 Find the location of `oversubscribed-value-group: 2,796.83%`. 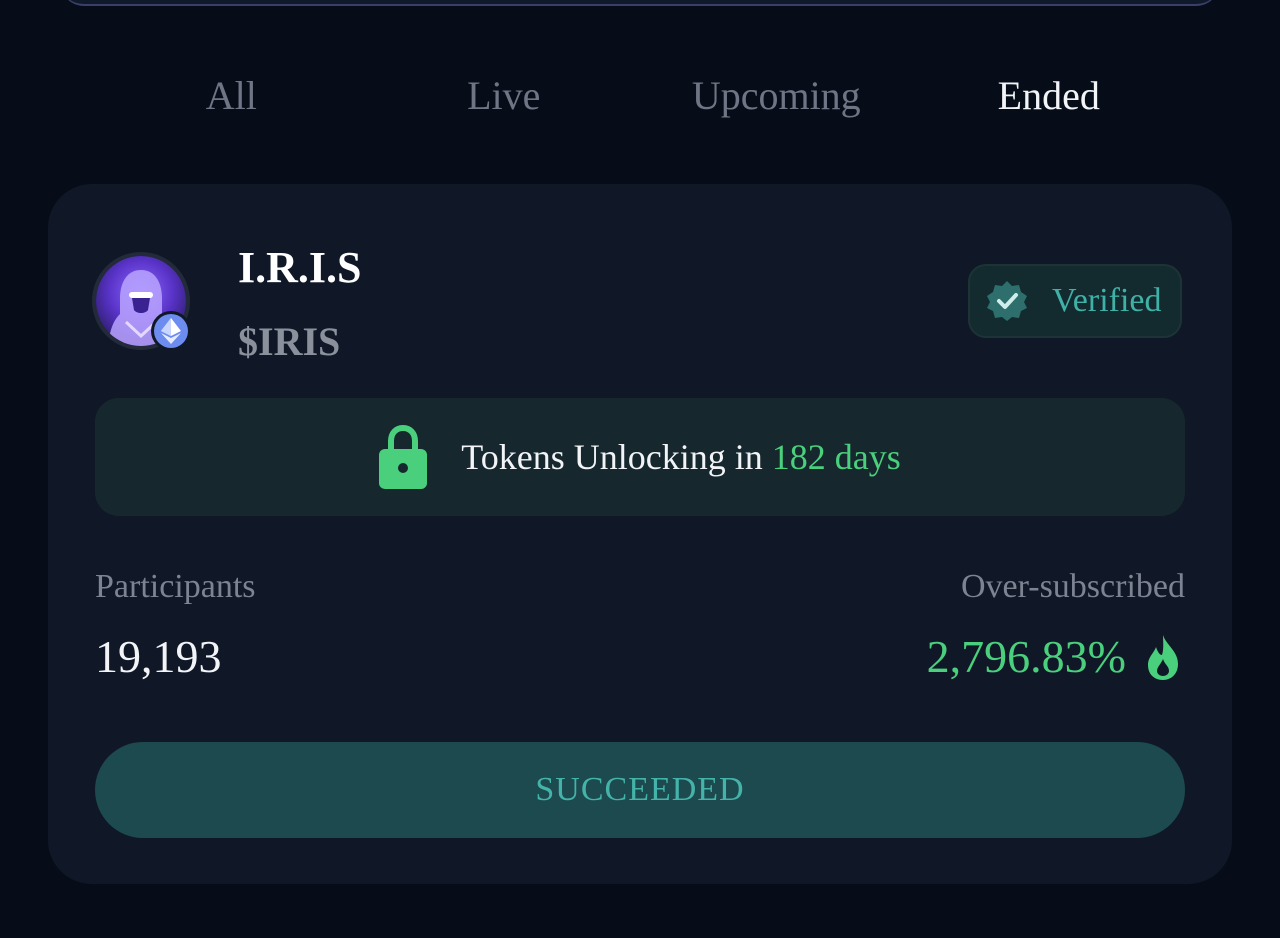

oversubscribed-value-group: 2,796.83% is located at coordinates (1054, 656).